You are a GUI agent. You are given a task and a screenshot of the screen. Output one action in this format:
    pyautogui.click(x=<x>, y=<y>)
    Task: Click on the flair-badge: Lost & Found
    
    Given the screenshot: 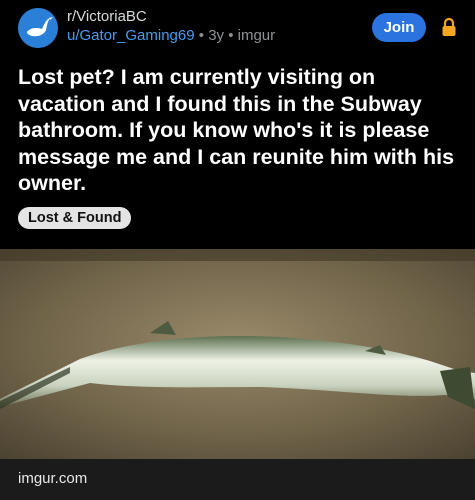 What is the action you would take?
    pyautogui.click(x=75, y=218)
    